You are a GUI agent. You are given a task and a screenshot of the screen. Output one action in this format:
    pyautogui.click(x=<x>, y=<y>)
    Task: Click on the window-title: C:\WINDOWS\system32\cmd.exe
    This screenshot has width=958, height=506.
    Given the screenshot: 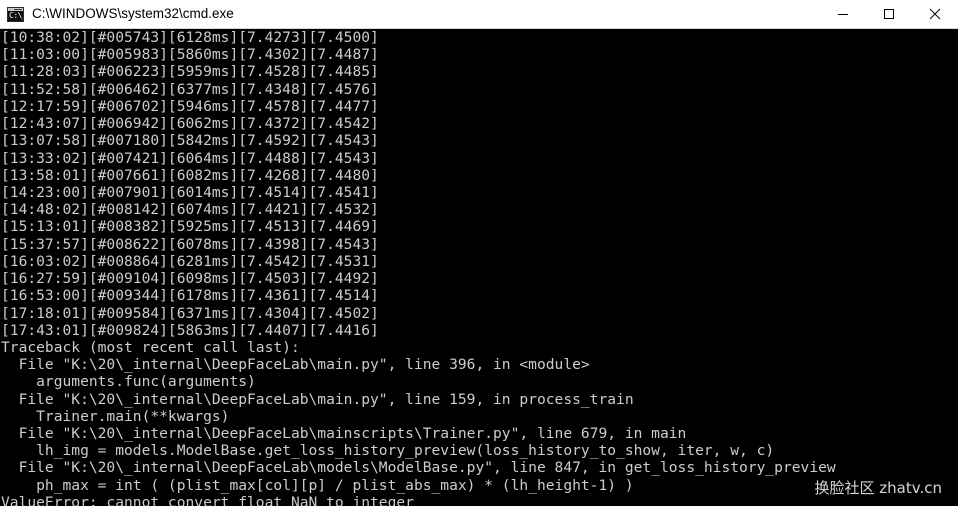 What is the action you would take?
    pyautogui.click(x=133, y=13)
    